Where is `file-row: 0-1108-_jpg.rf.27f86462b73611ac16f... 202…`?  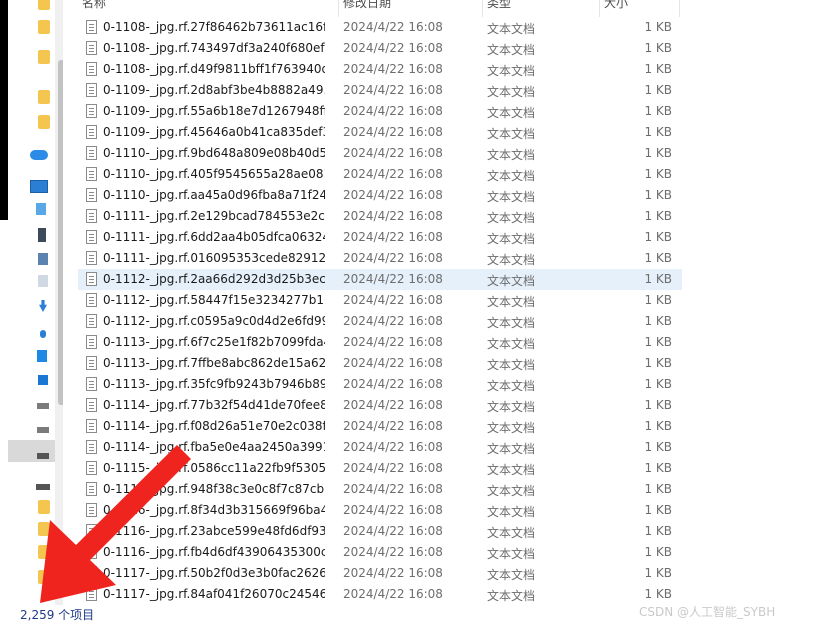
file-row: 0-1108-_jpg.rf.27f86462b73611ac16f... 202… is located at coordinates (380, 27).